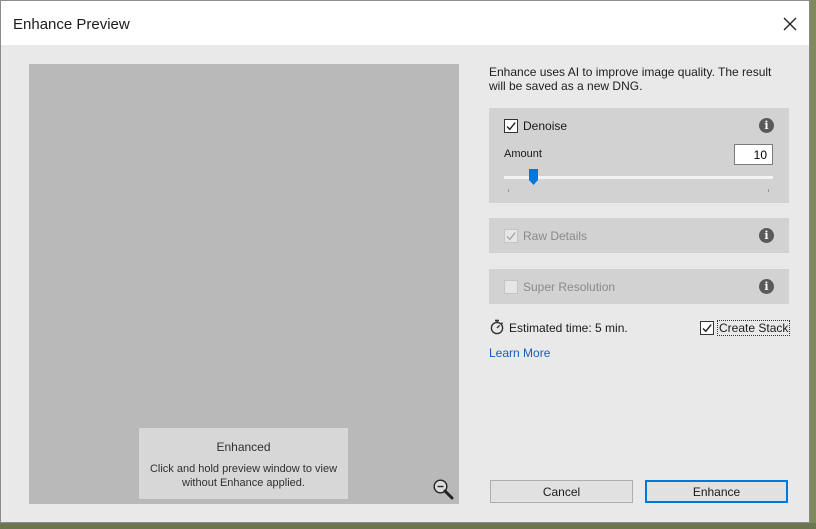  I want to click on super-resolution-label: Super Resolution, so click(569, 287).